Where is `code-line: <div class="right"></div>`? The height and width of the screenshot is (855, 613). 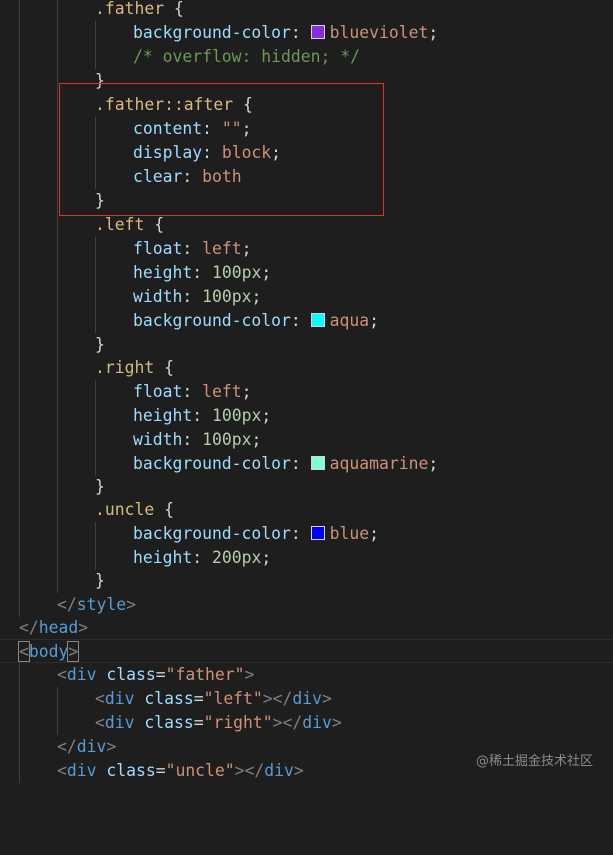
code-line: <div class="right"></div> is located at coordinates (306, 723).